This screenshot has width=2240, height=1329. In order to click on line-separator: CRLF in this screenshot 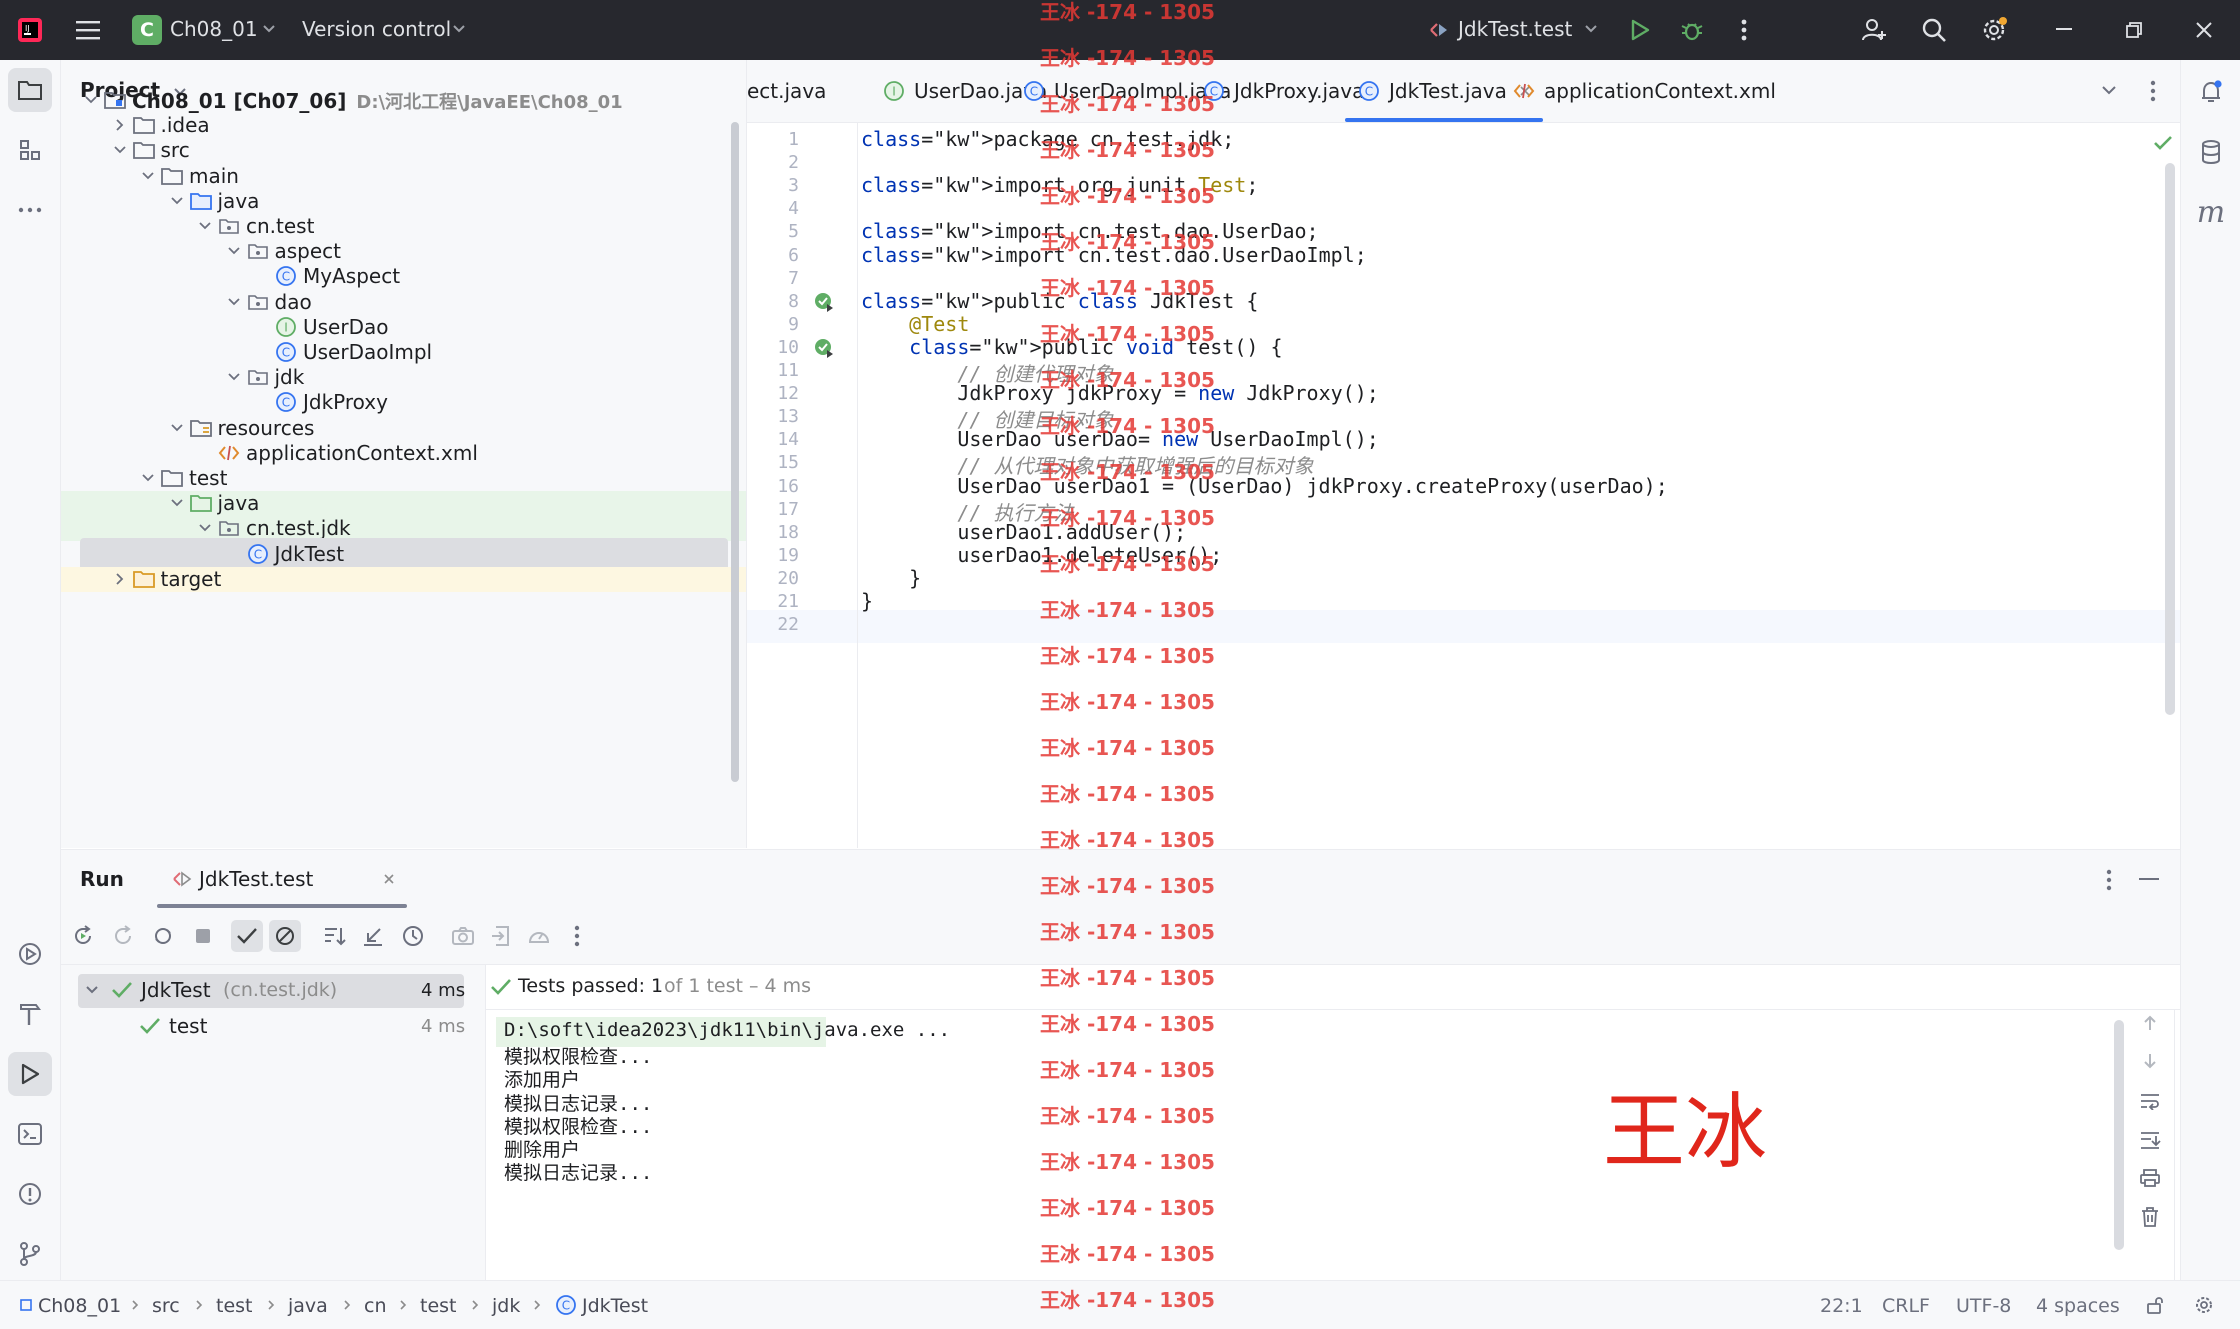, I will do `click(1906, 1306)`.